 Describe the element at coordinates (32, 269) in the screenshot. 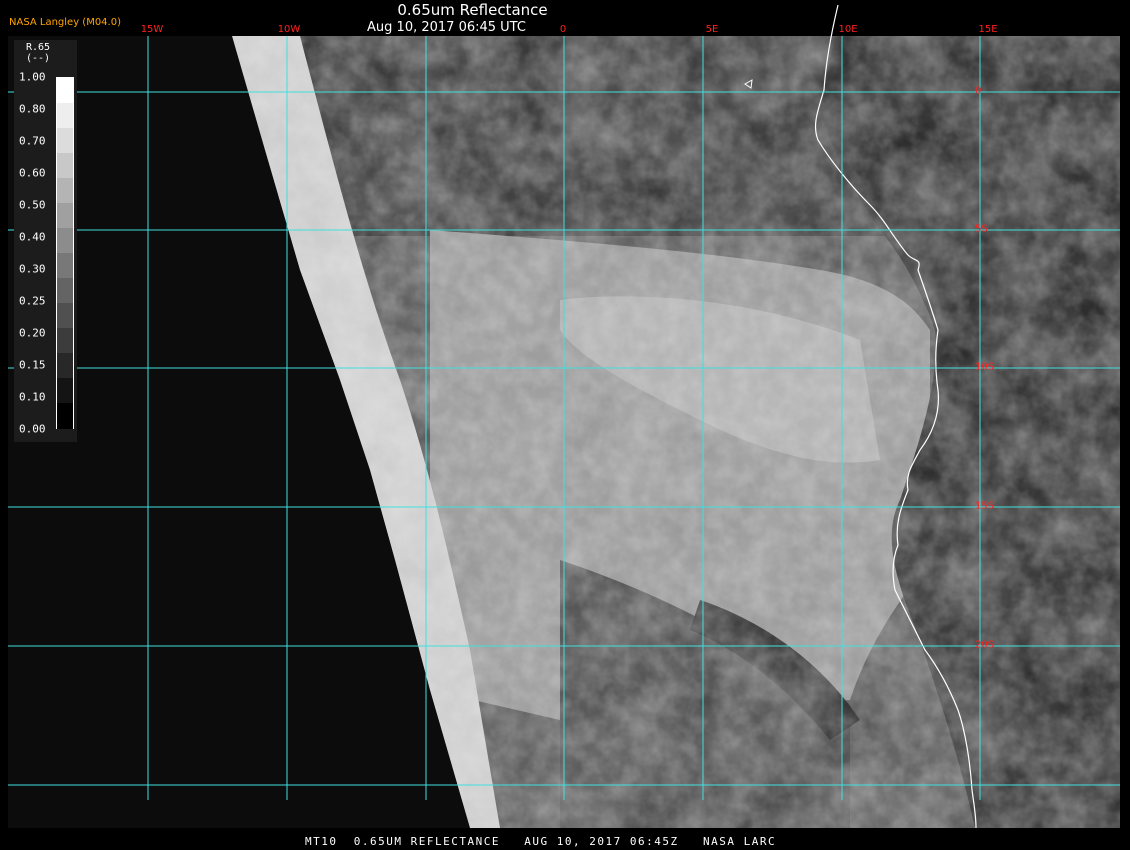

I see `legend-tick: 0.30` at that location.